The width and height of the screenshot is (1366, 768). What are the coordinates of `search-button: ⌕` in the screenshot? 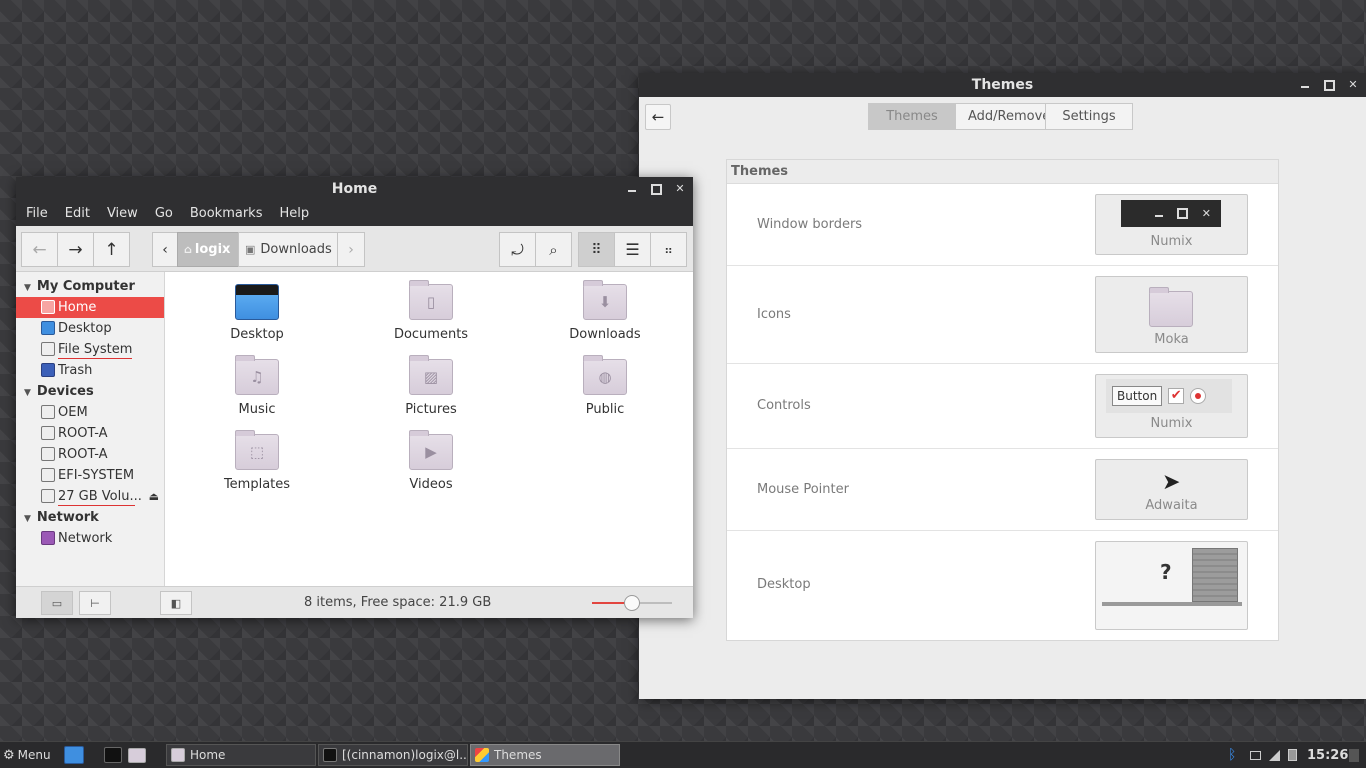 It's located at (553, 249).